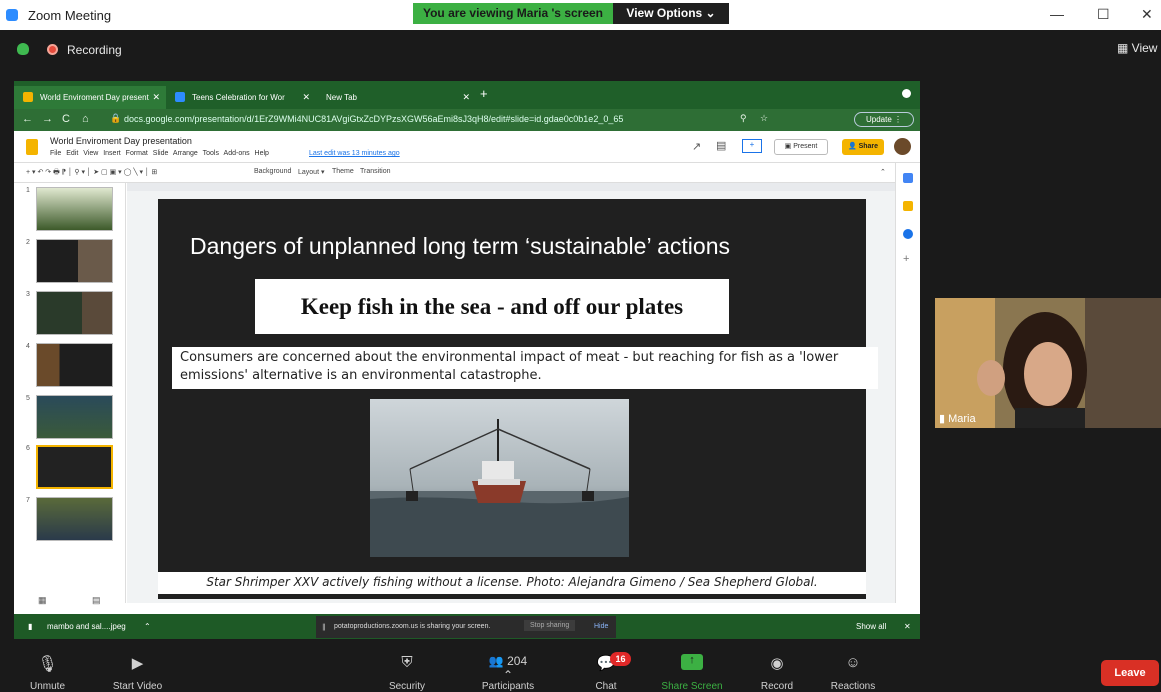 This screenshot has height=692, width=1161. What do you see at coordinates (27, 119) in the screenshot?
I see `back-icon: ←` at bounding box center [27, 119].